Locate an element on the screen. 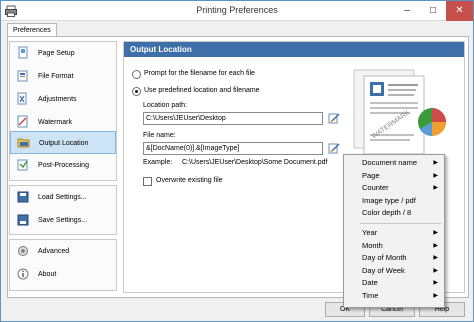  menu-item-color-depth: Color depth / 8 is located at coordinates (394, 213).